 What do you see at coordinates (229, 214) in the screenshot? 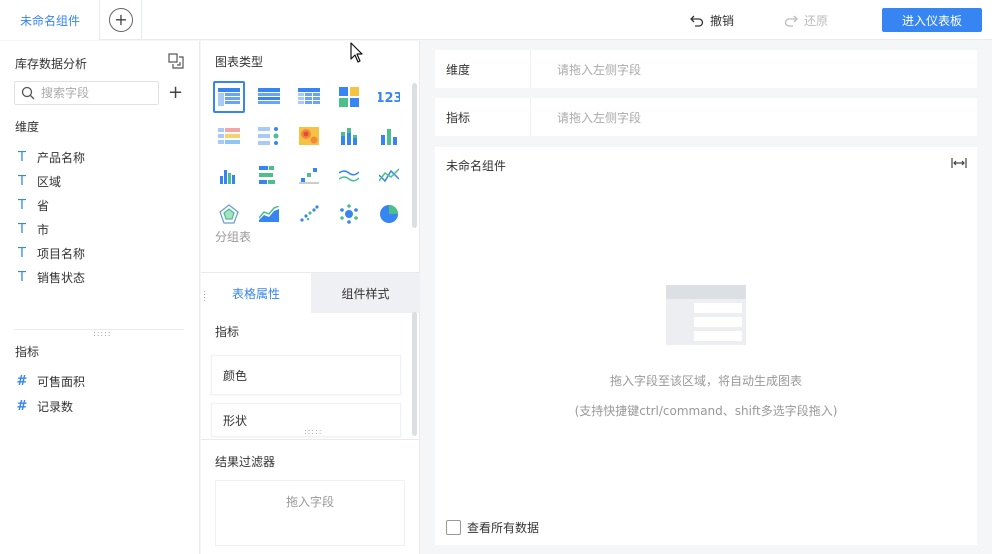
I see `radar-icon` at bounding box center [229, 214].